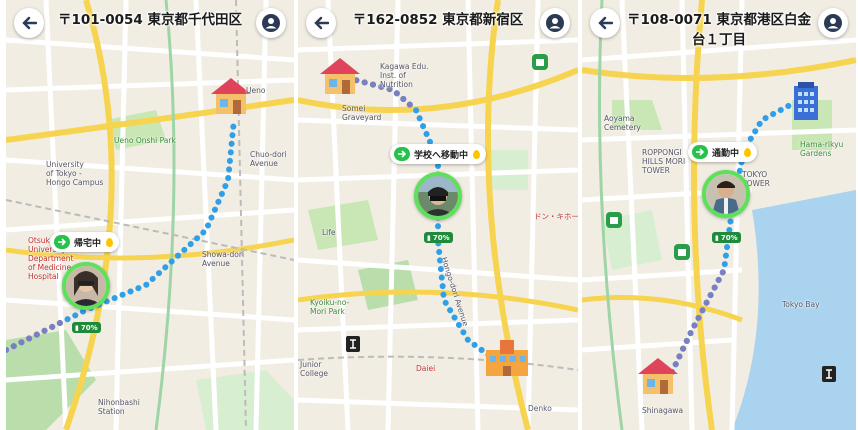  I want to click on map-label: University of Tokyo - Hongo Campus, so click(75, 173).